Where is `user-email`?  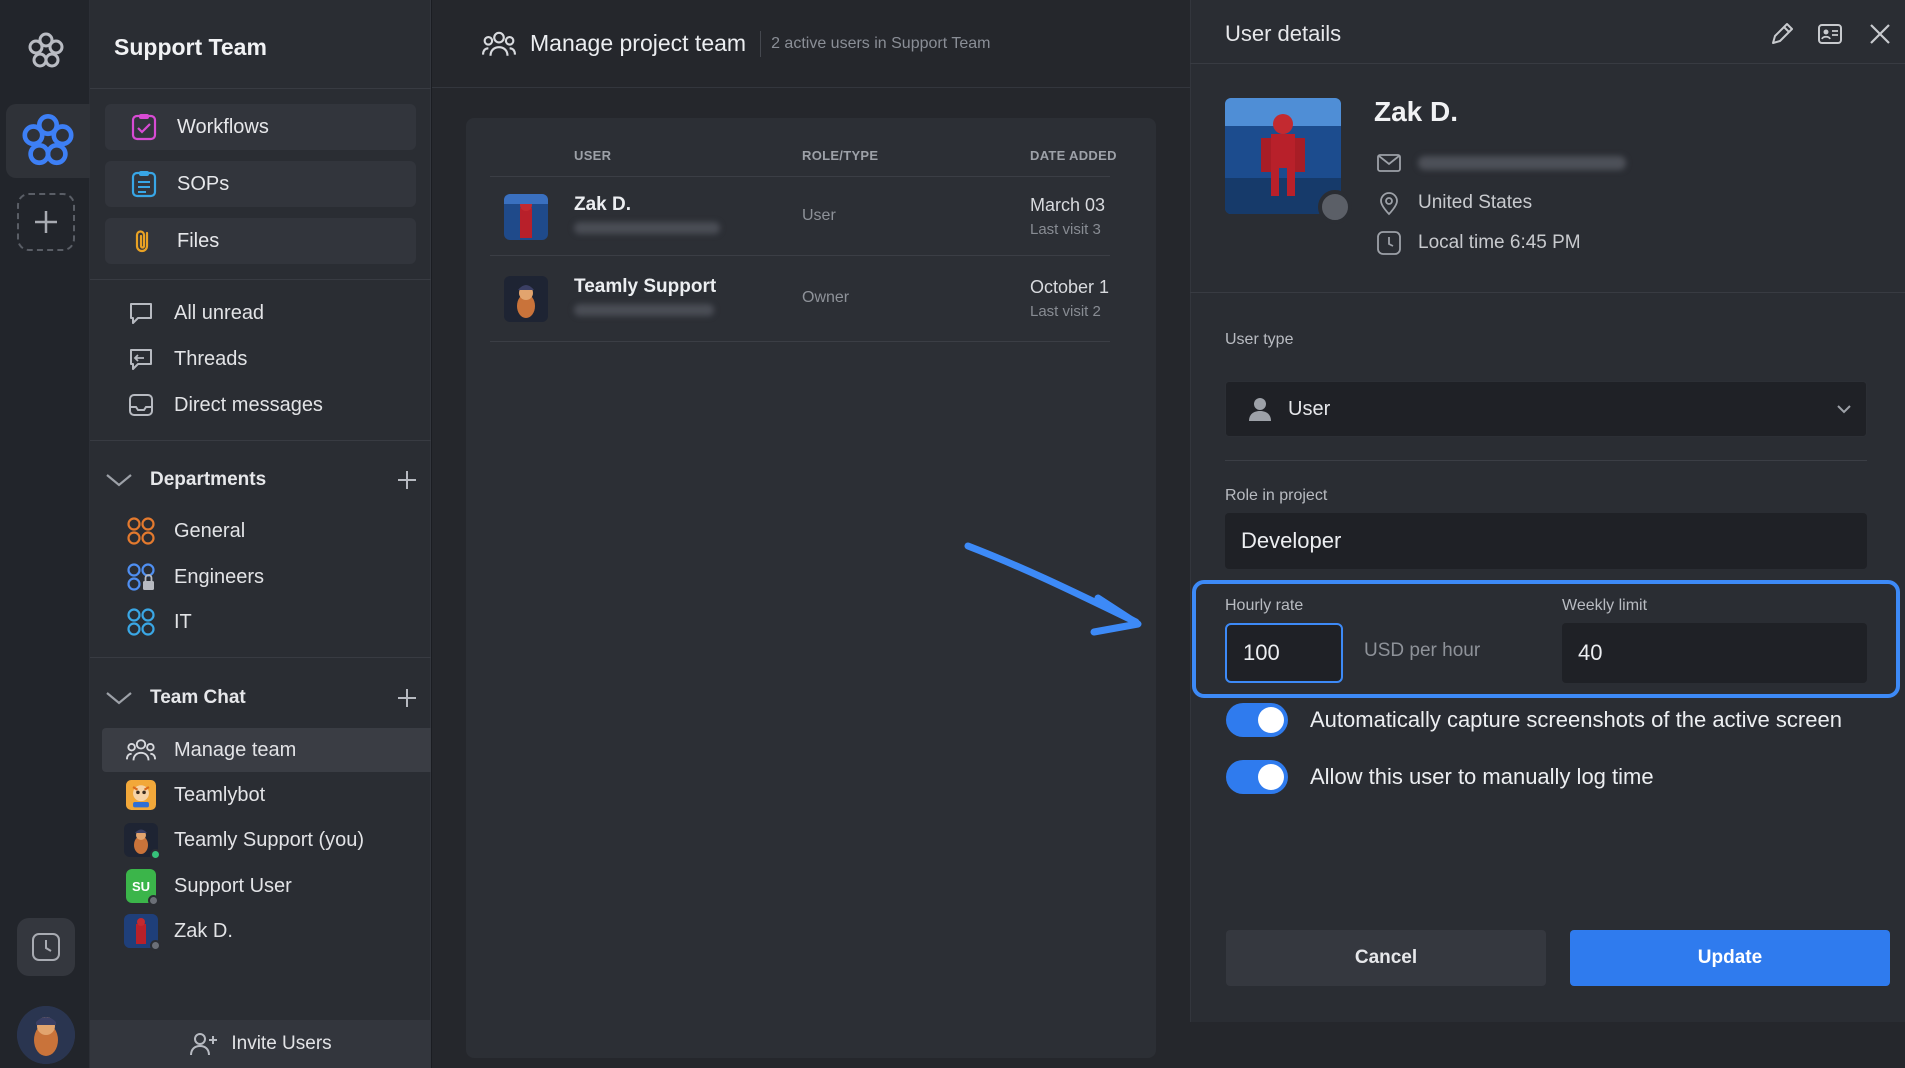 user-email is located at coordinates (1501, 163).